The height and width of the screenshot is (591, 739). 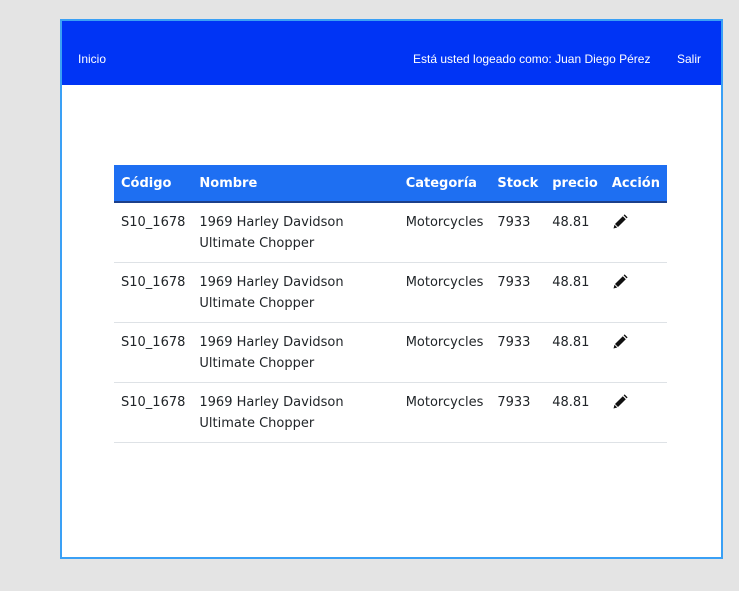 What do you see at coordinates (295, 184) in the screenshot?
I see `header-nombre: Nombre` at bounding box center [295, 184].